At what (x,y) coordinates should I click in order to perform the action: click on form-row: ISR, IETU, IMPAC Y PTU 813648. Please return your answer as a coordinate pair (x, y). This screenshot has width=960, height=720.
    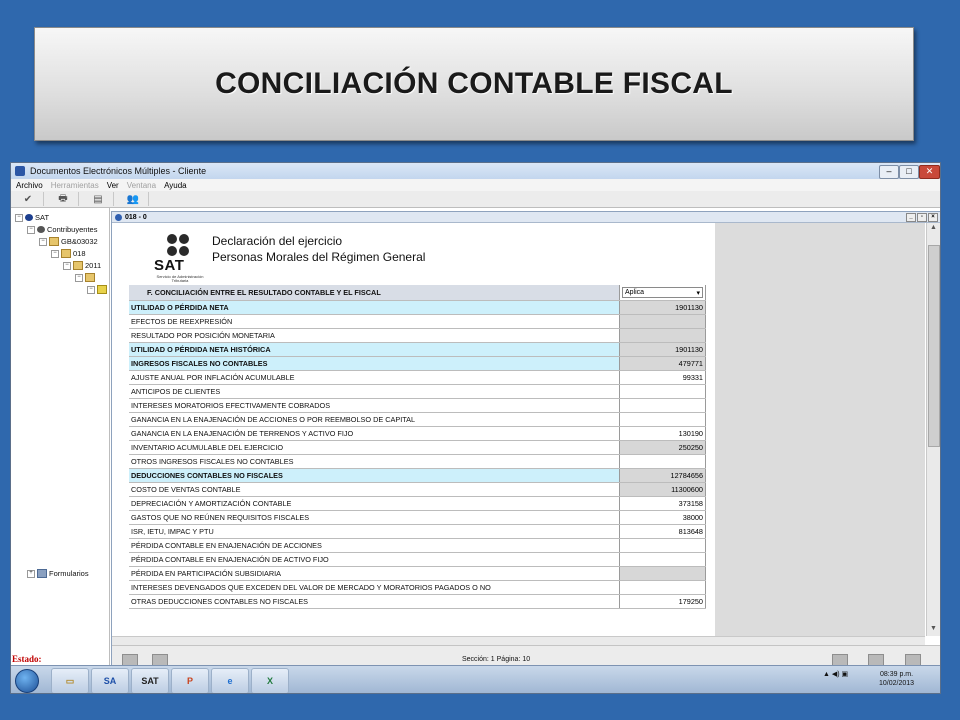
    Looking at the image, I should click on (417, 531).